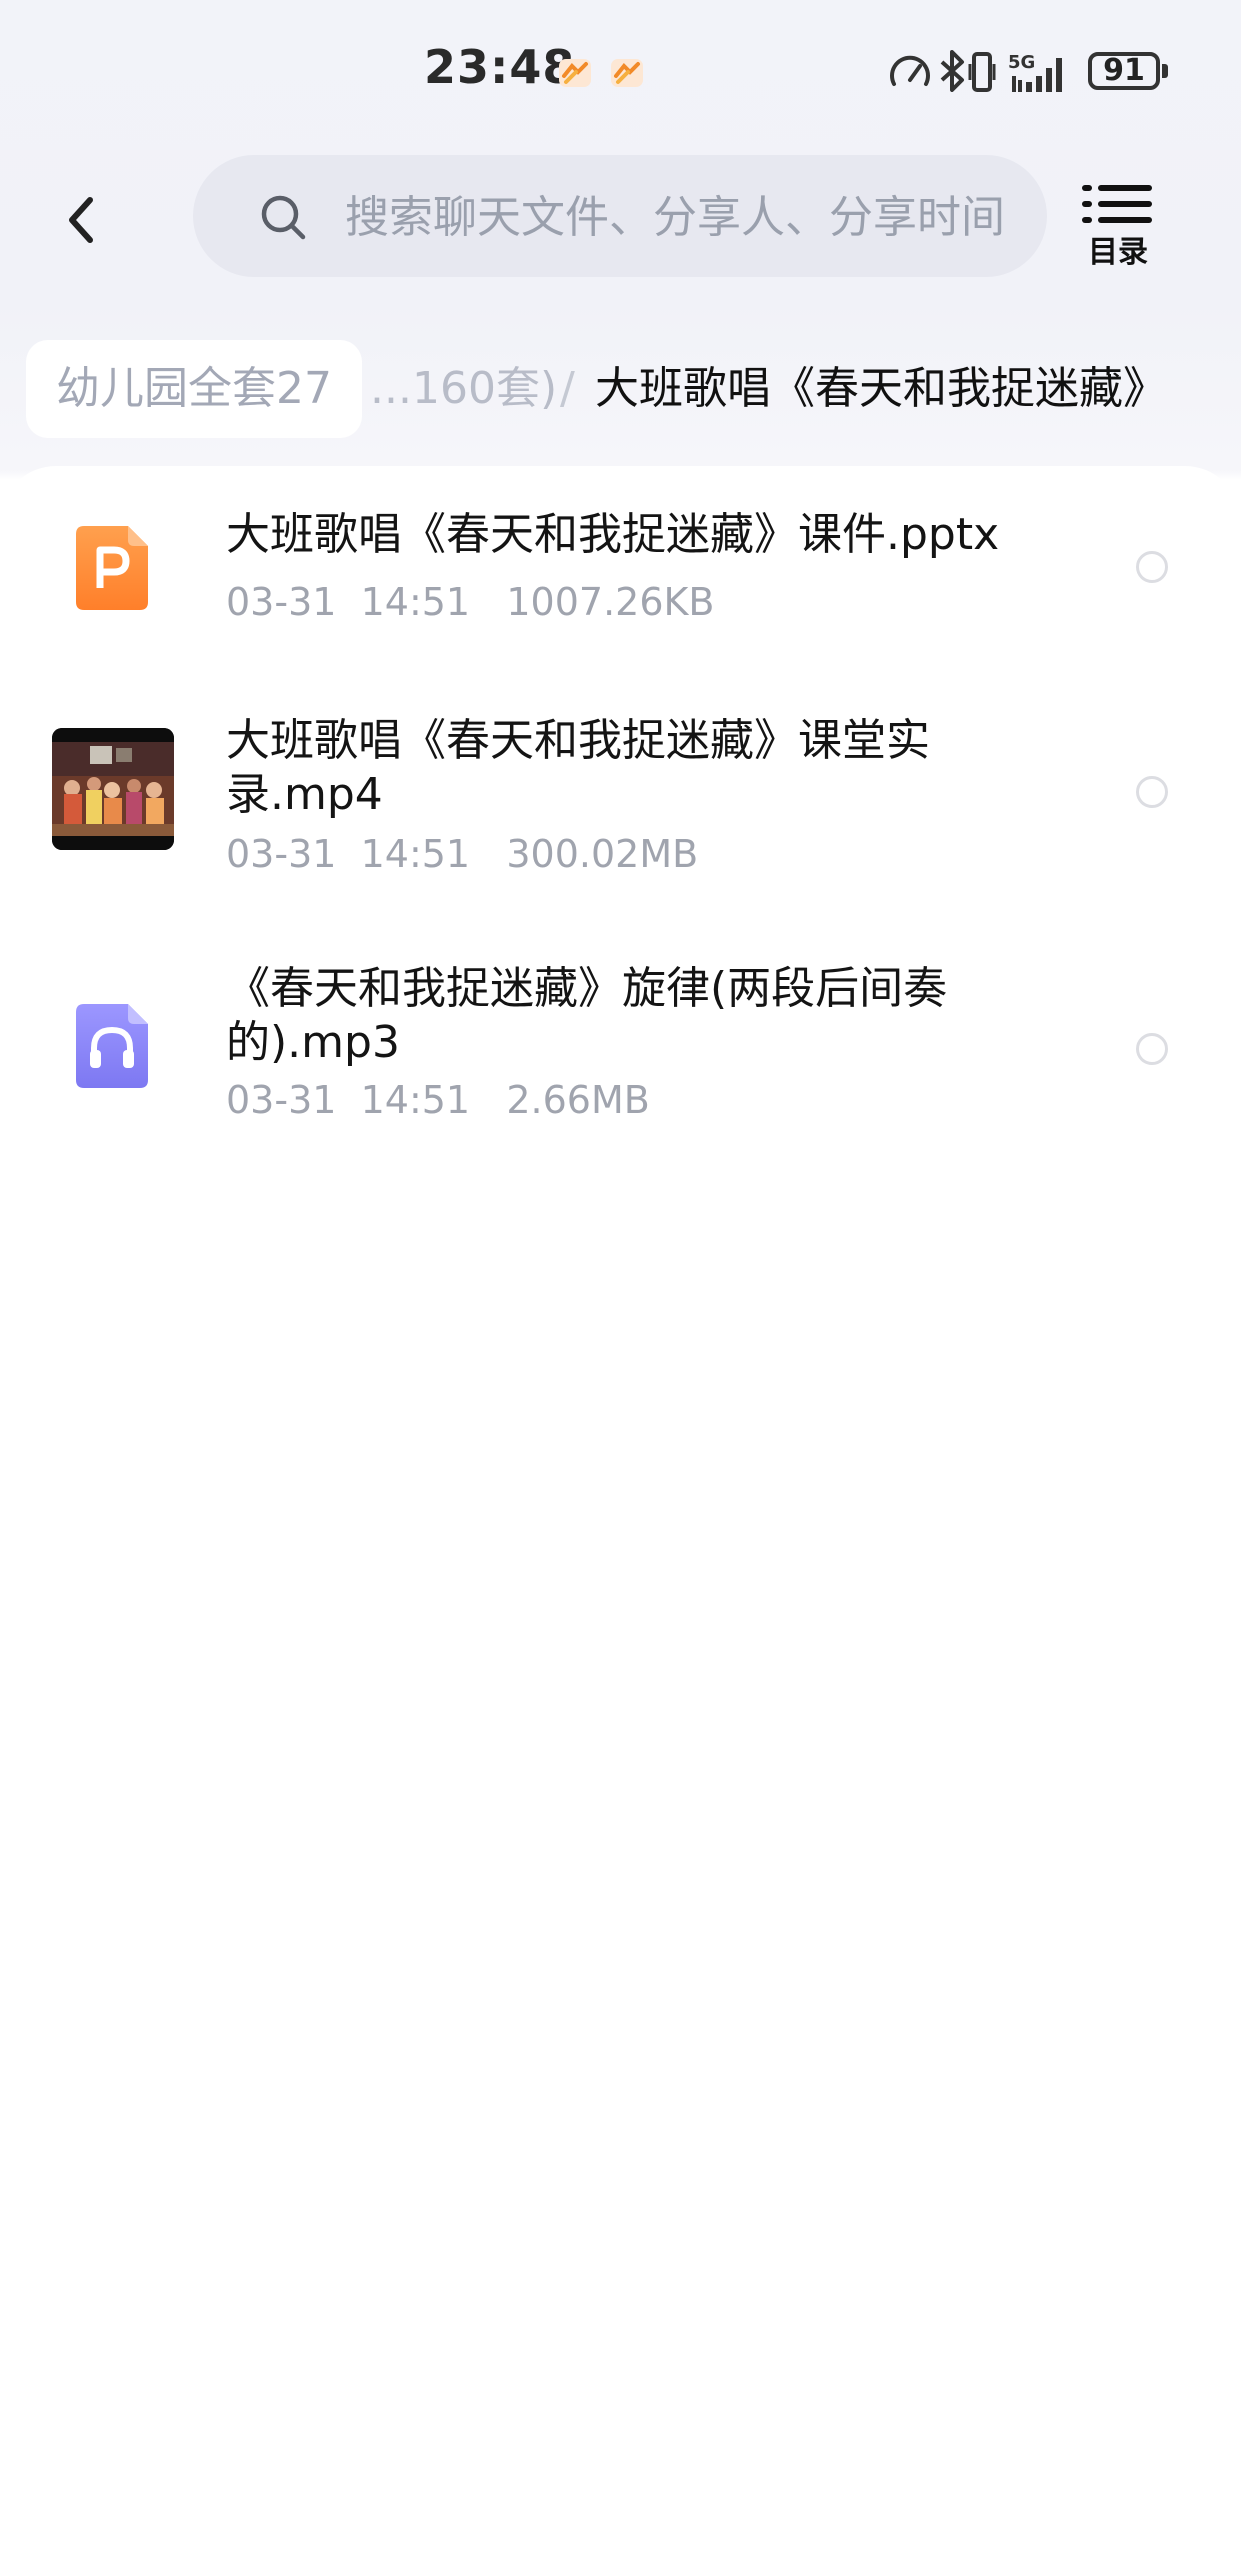  Describe the element at coordinates (194, 389) in the screenshot. I see `breadcrumb-root: 幼儿园全套27` at that location.